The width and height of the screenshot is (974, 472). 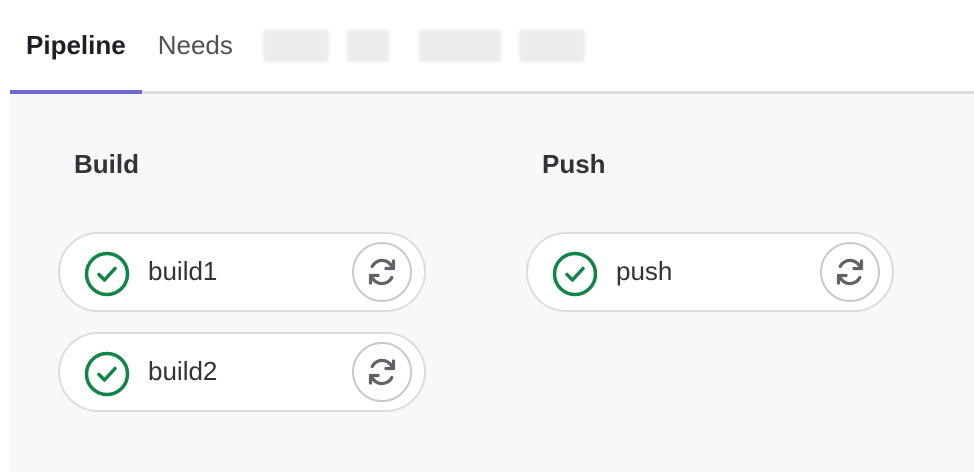 What do you see at coordinates (574, 164) in the screenshot?
I see `stage-title: Push` at bounding box center [574, 164].